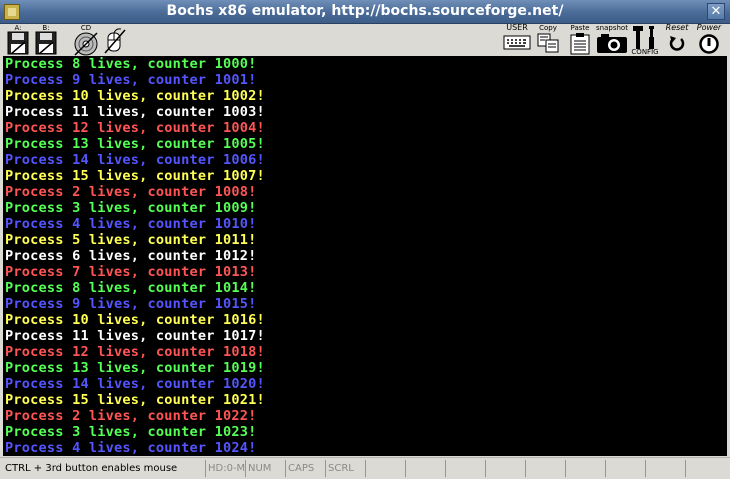 The height and width of the screenshot is (479, 730). What do you see at coordinates (580, 44) in the screenshot?
I see `clipboard-icon` at bounding box center [580, 44].